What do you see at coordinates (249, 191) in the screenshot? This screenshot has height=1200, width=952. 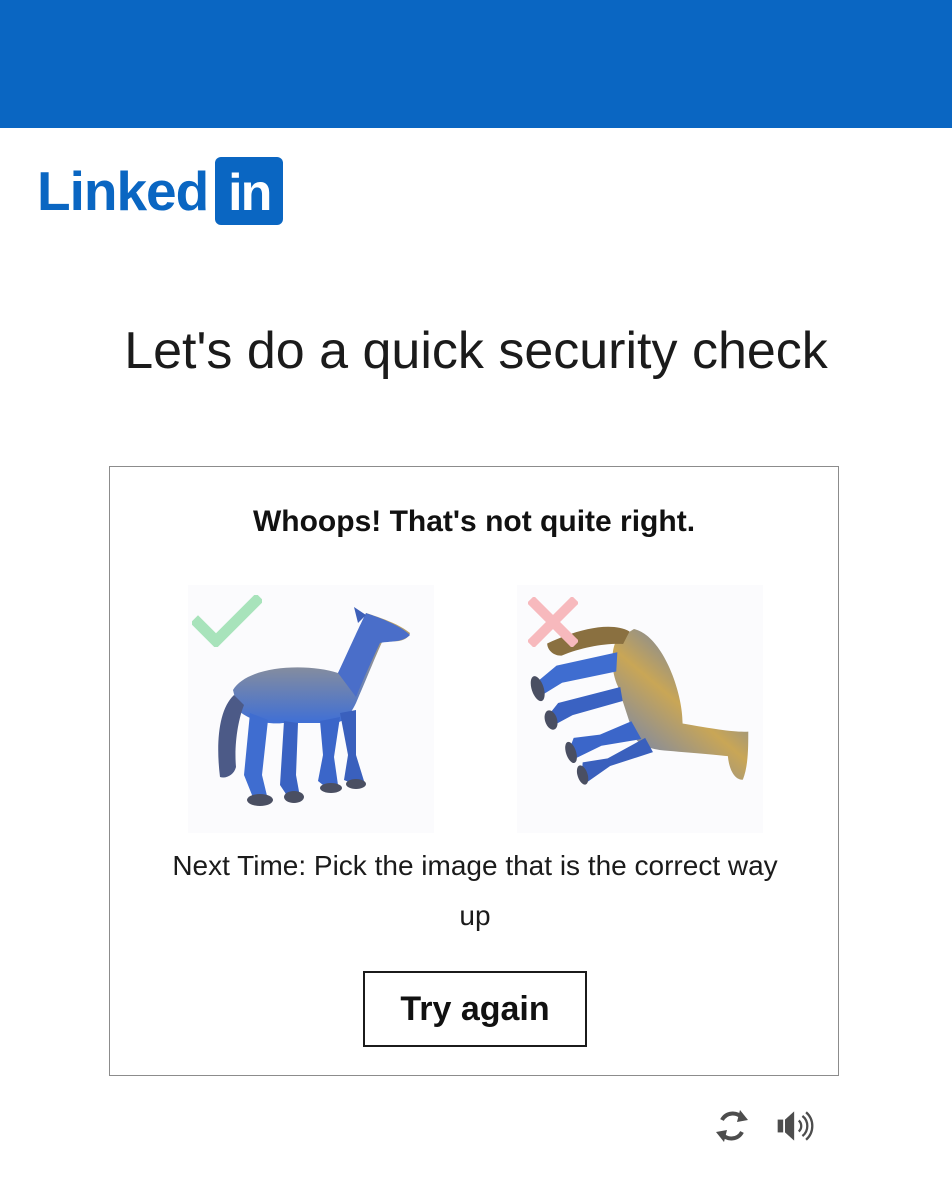 I see `logo-badge: in` at bounding box center [249, 191].